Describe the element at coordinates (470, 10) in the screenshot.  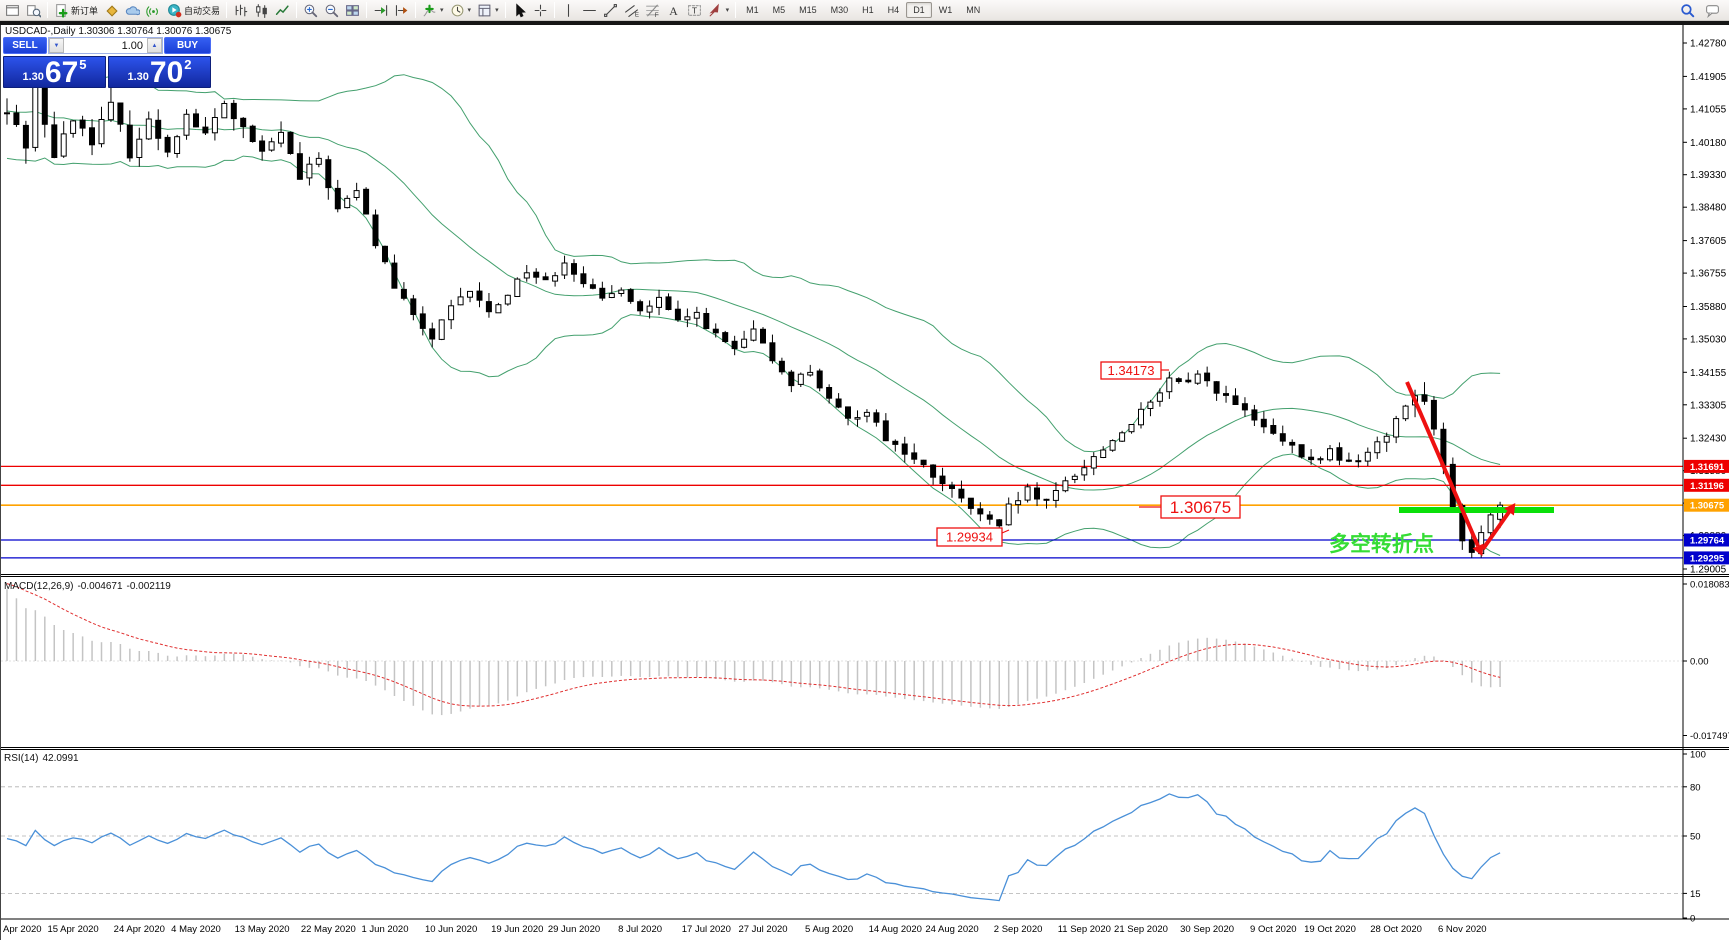
I see `periods-dropdown-caret: ▾` at that location.